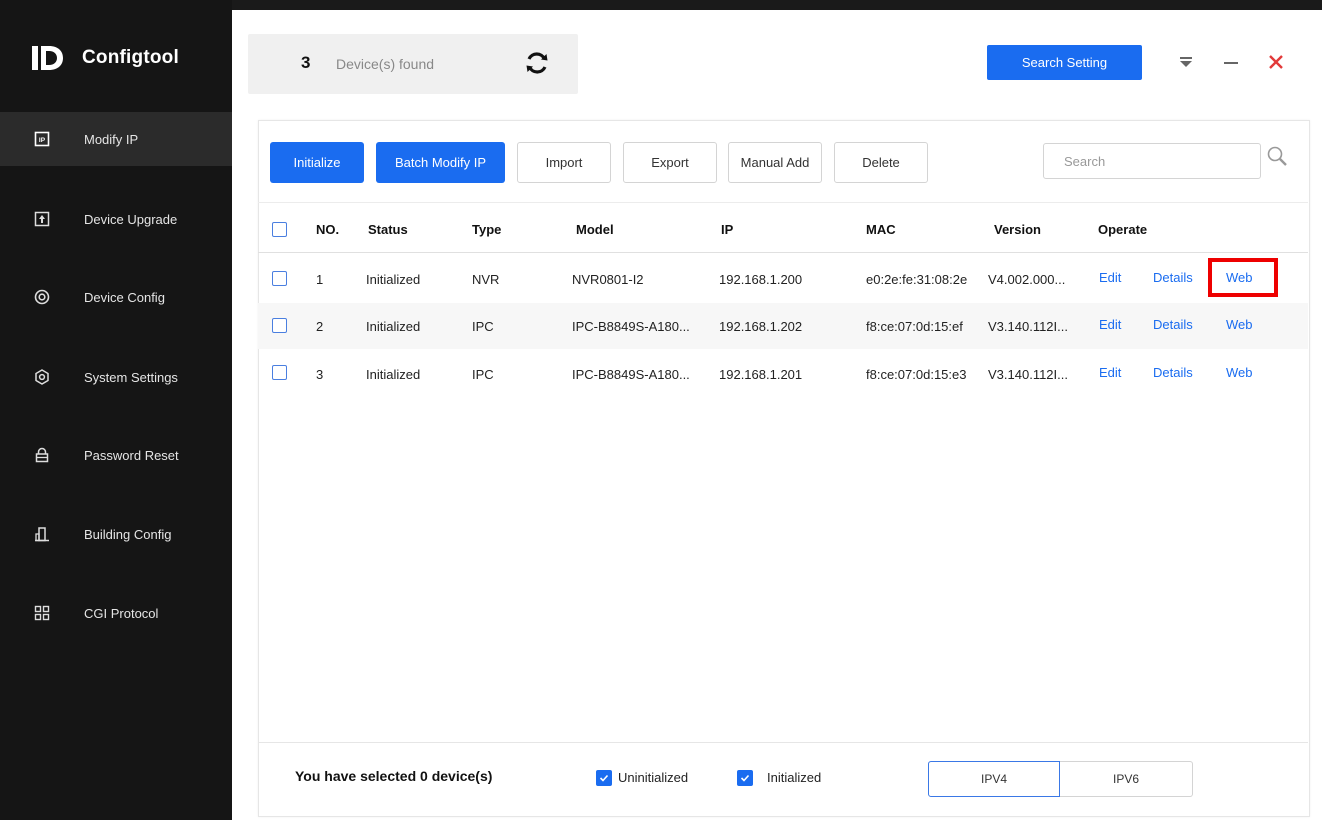 This screenshot has width=1322, height=820. What do you see at coordinates (388, 229) in the screenshot?
I see `column-header-status: Status` at bounding box center [388, 229].